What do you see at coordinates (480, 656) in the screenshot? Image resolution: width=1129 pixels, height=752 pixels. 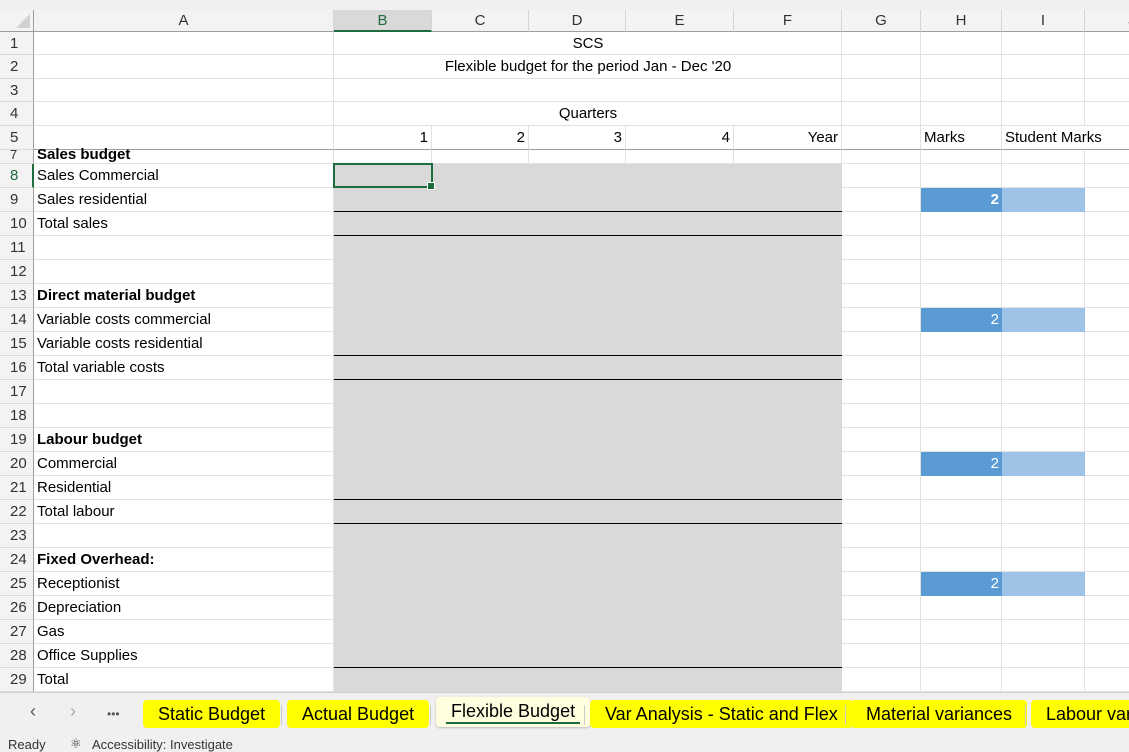 I see `cell-c28` at bounding box center [480, 656].